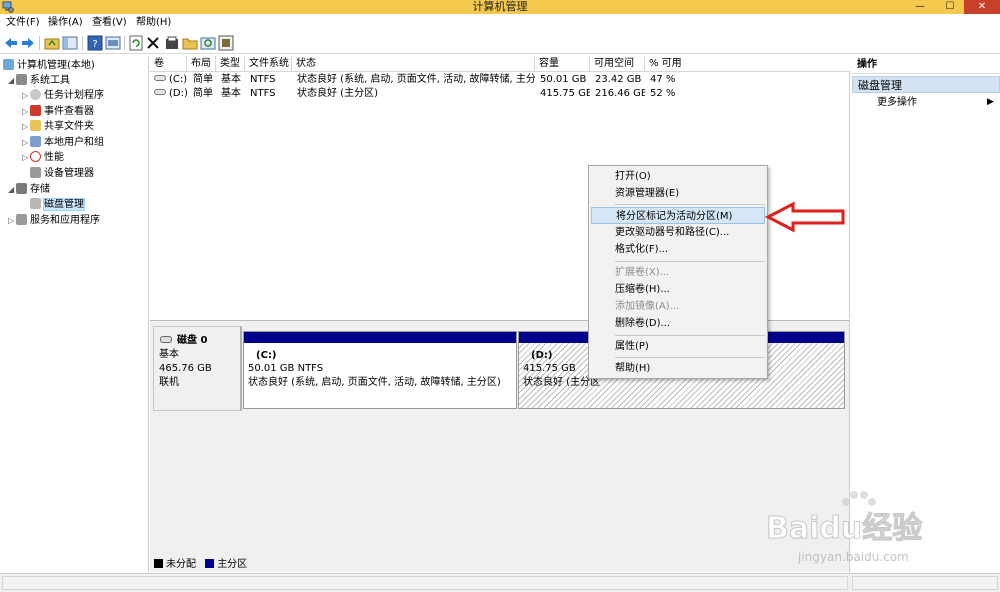  What do you see at coordinates (49, 65) in the screenshot?
I see `tree-item-computer-management: 计算机管理(本地)` at bounding box center [49, 65].